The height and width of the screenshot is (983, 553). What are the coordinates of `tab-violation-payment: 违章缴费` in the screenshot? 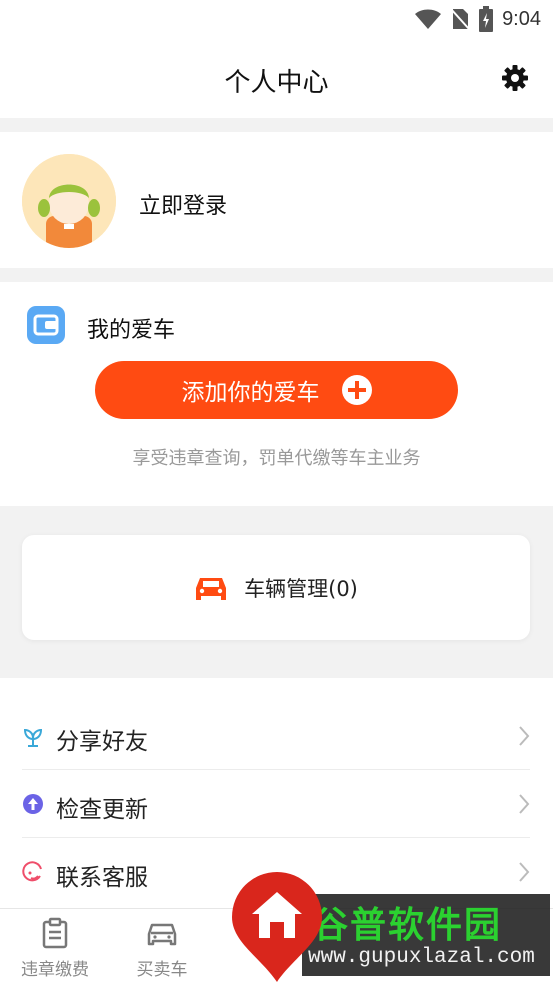 It's located at (55, 946).